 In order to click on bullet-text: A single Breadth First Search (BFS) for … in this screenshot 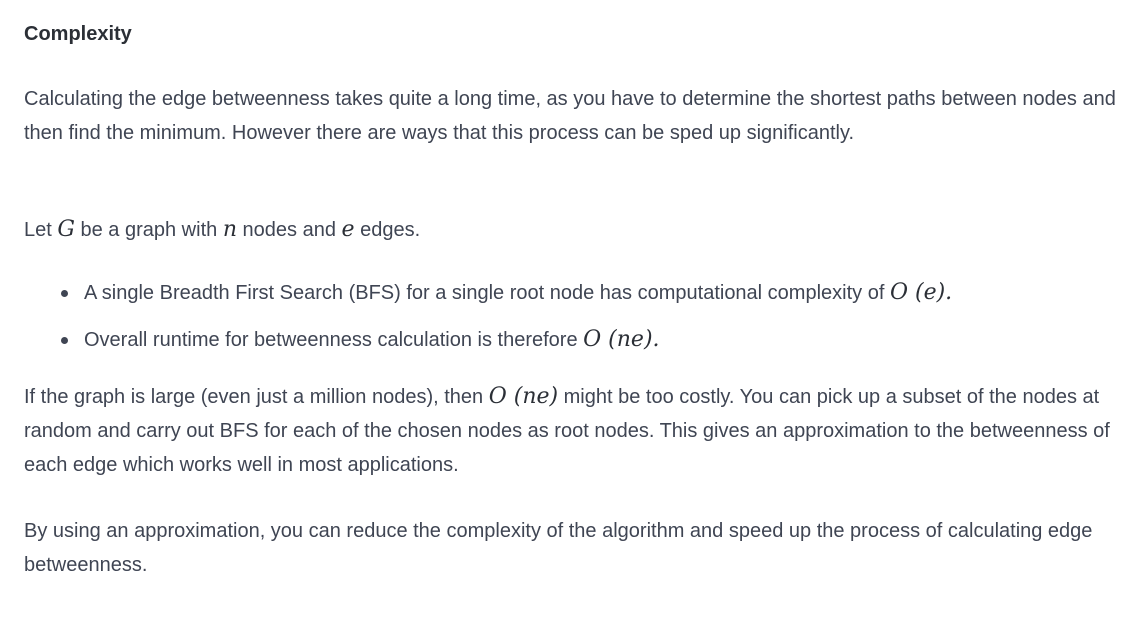, I will do `click(487, 293)`.